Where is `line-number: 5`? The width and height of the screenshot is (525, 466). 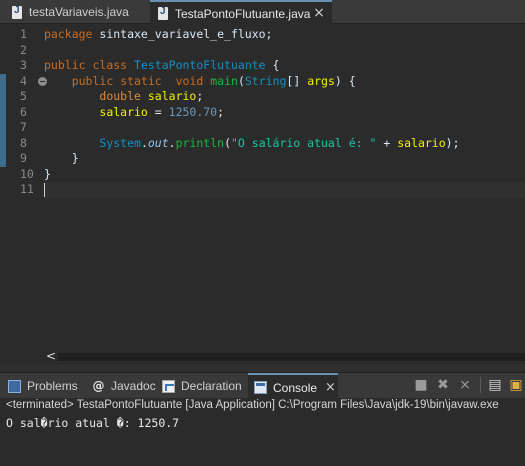
line-number: 5 is located at coordinates (23, 96).